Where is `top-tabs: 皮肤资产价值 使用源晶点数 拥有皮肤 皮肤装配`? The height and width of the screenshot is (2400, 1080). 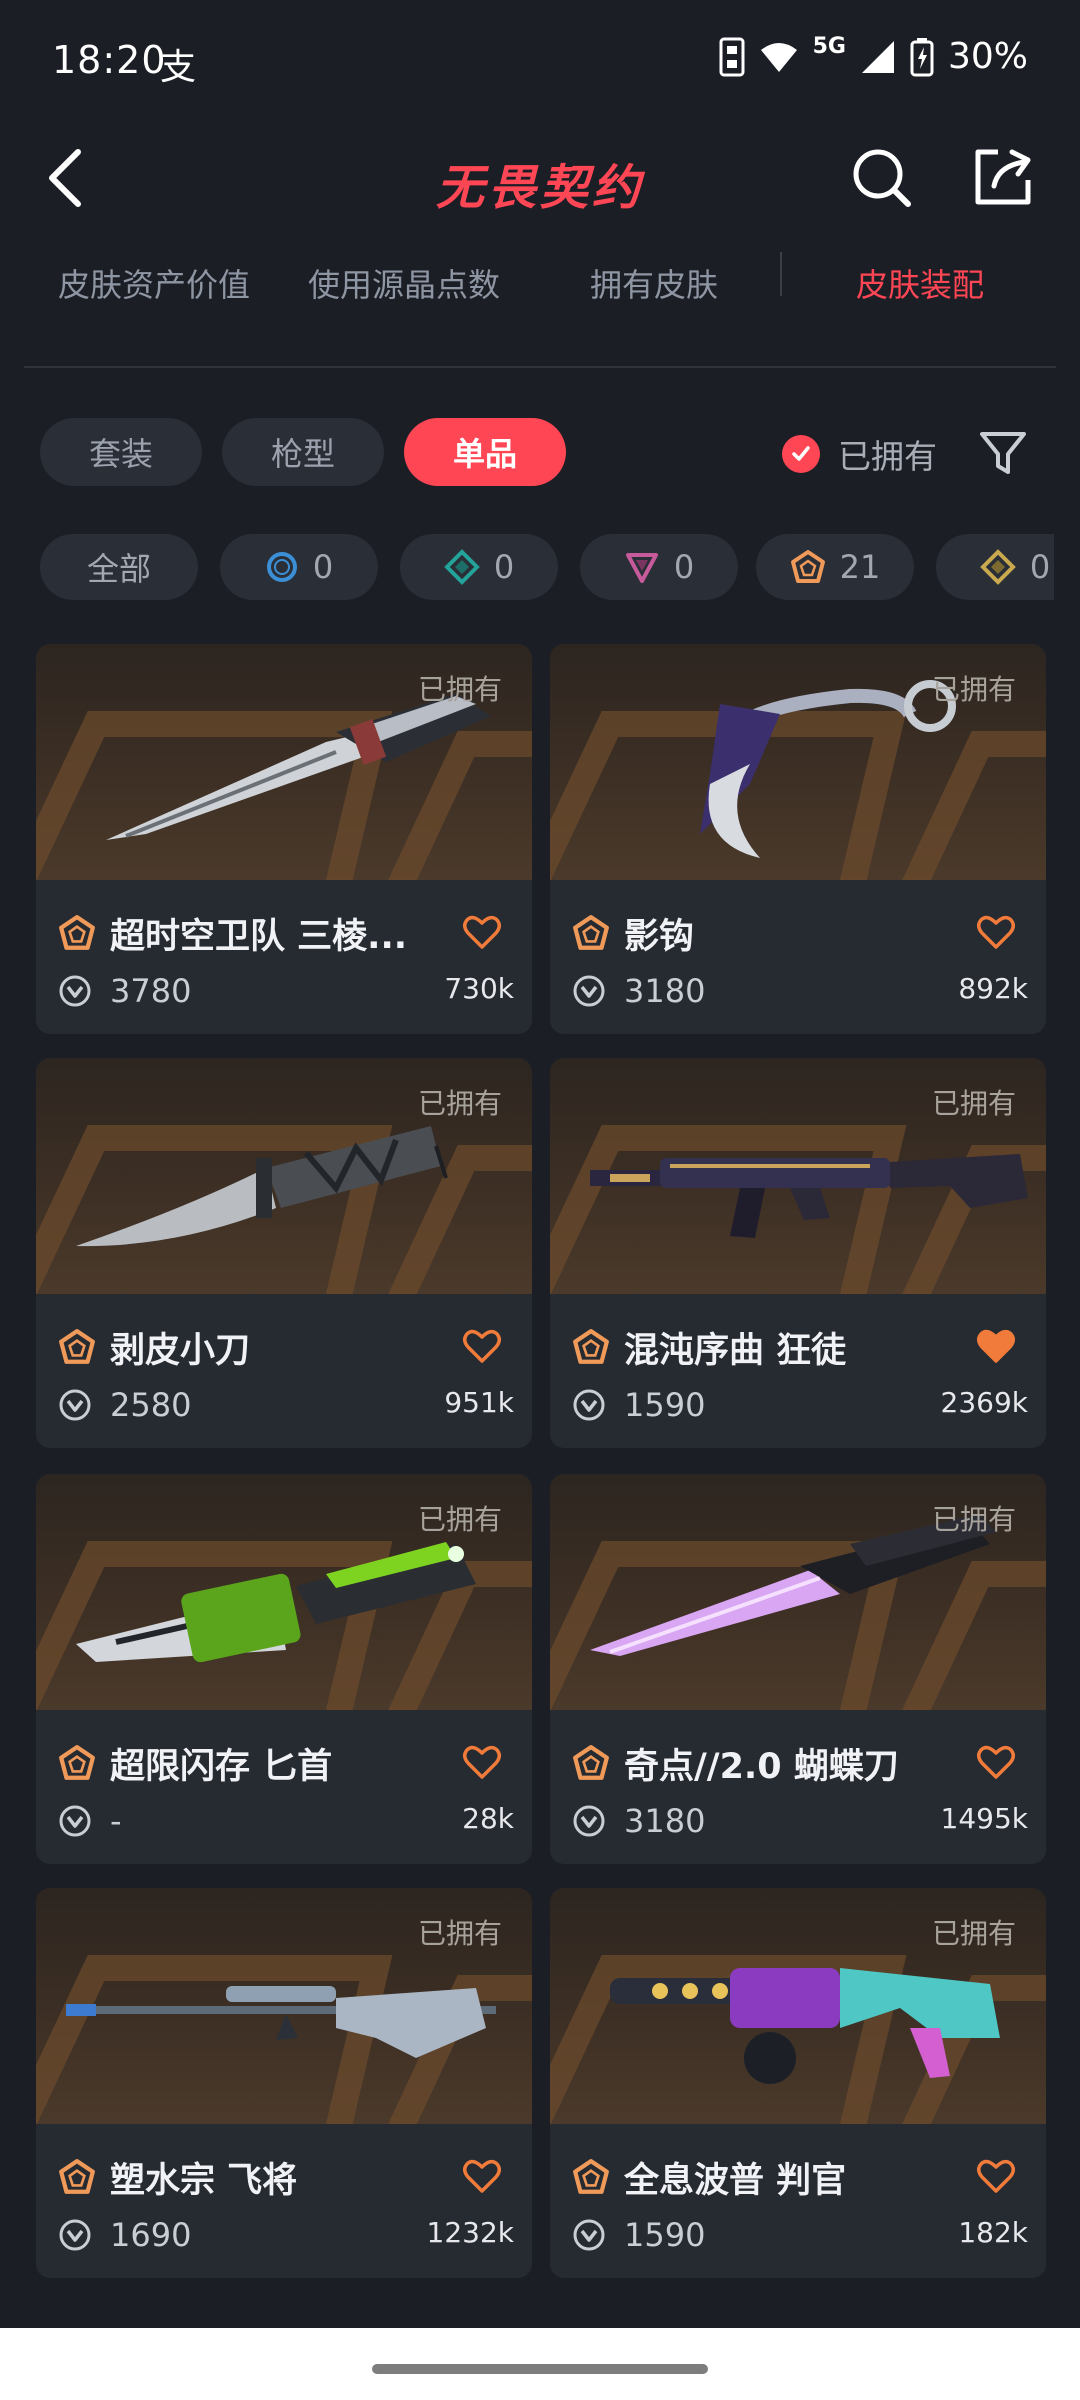
top-tabs: 皮肤资产价值 使用源晶点数 拥有皮肤 皮肤装配 is located at coordinates (540, 283).